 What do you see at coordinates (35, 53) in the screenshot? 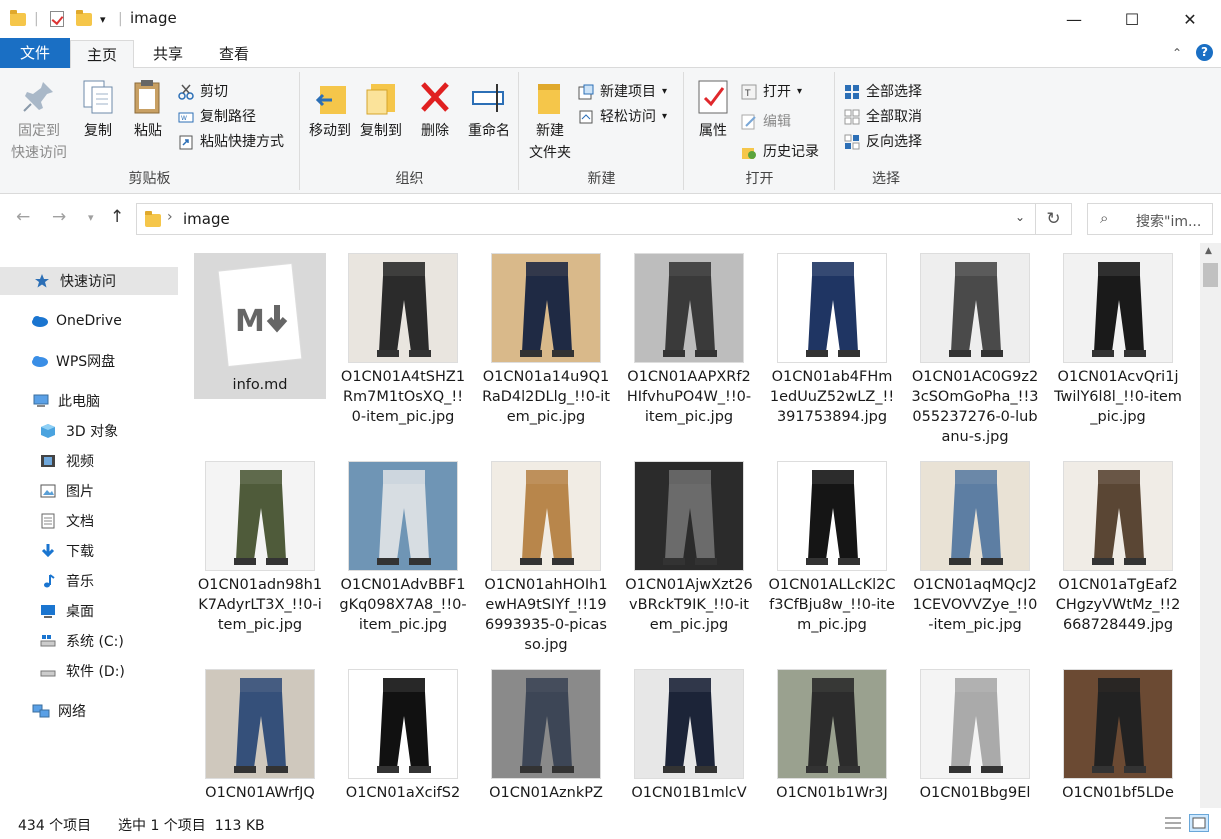
I see `tab-file: 文件` at bounding box center [35, 53].